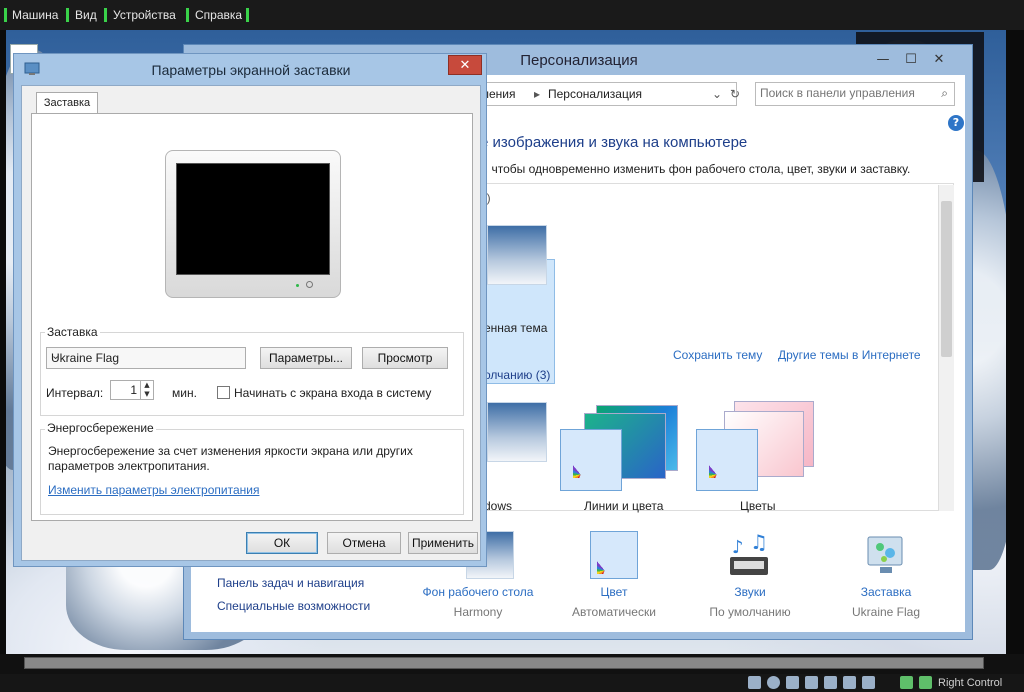 Image resolution: width=1024 pixels, height=692 pixels. I want to click on menu-machine: Машина, so click(35, 15).